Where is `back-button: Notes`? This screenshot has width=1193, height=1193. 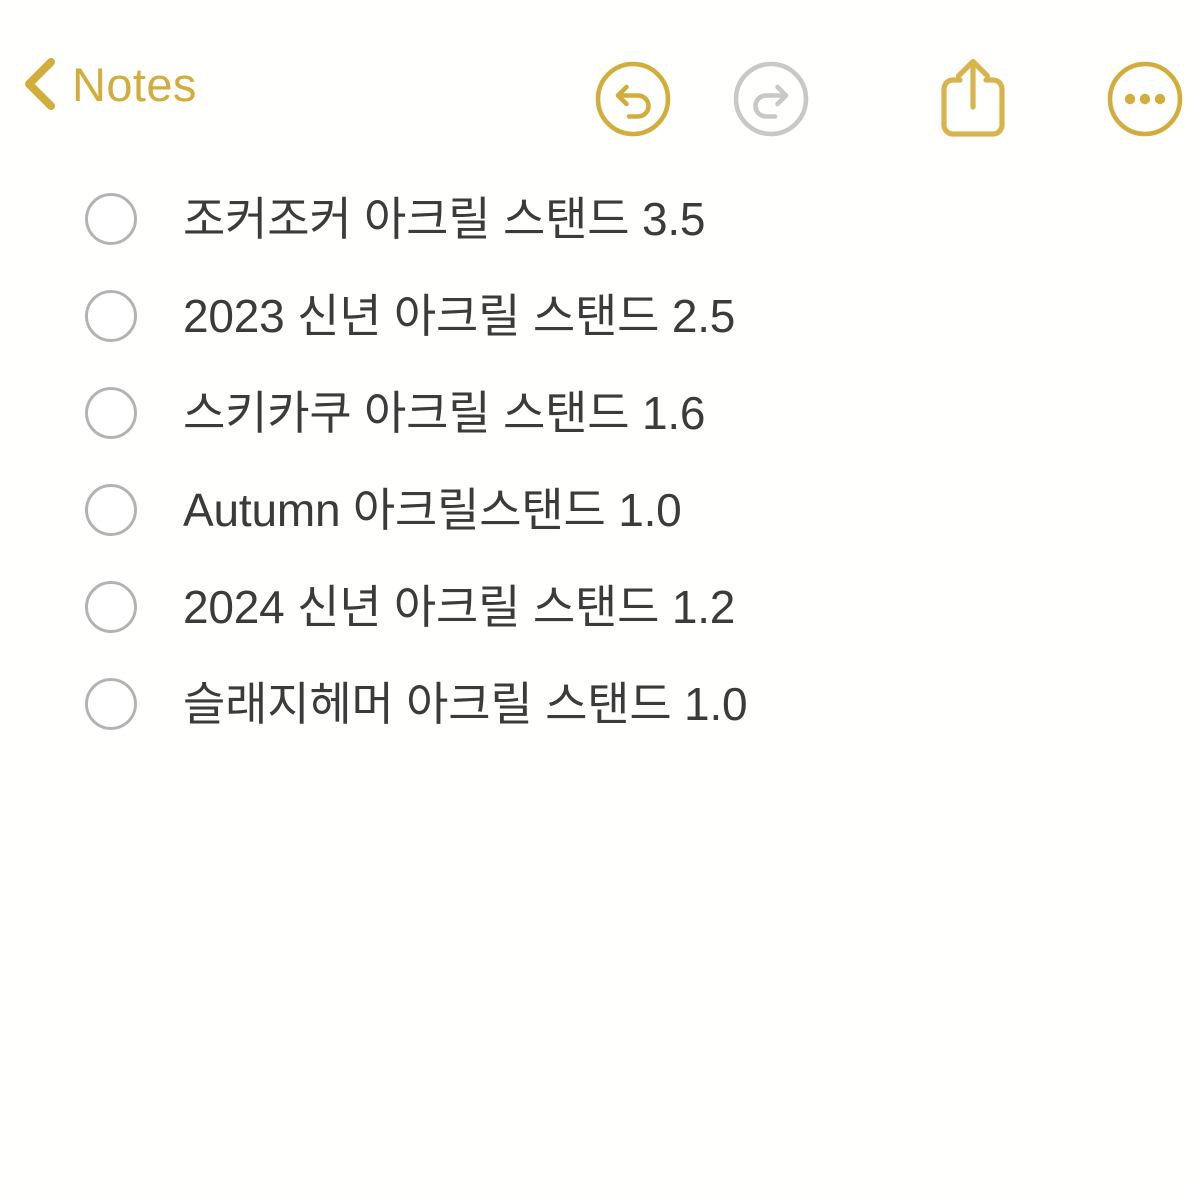 back-button: Notes is located at coordinates (109, 84).